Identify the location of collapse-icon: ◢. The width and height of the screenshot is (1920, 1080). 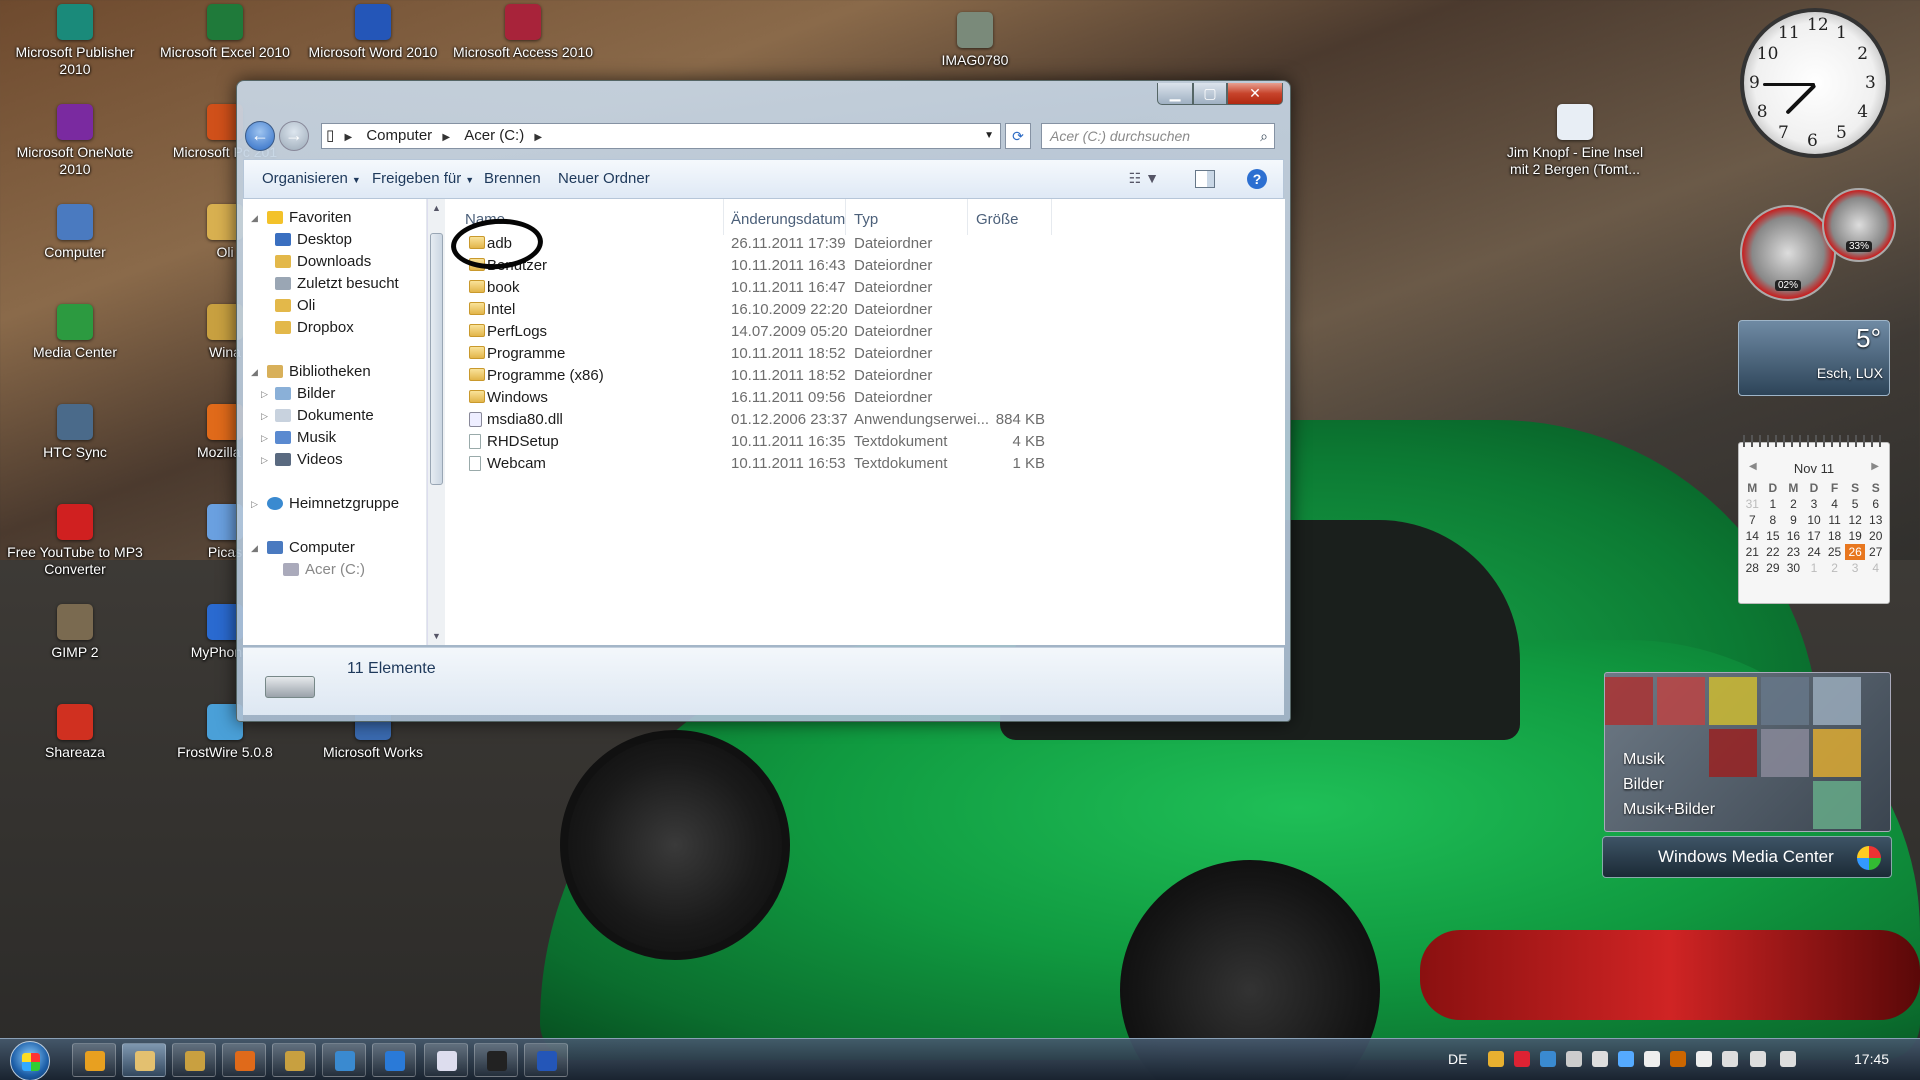
(254, 372).